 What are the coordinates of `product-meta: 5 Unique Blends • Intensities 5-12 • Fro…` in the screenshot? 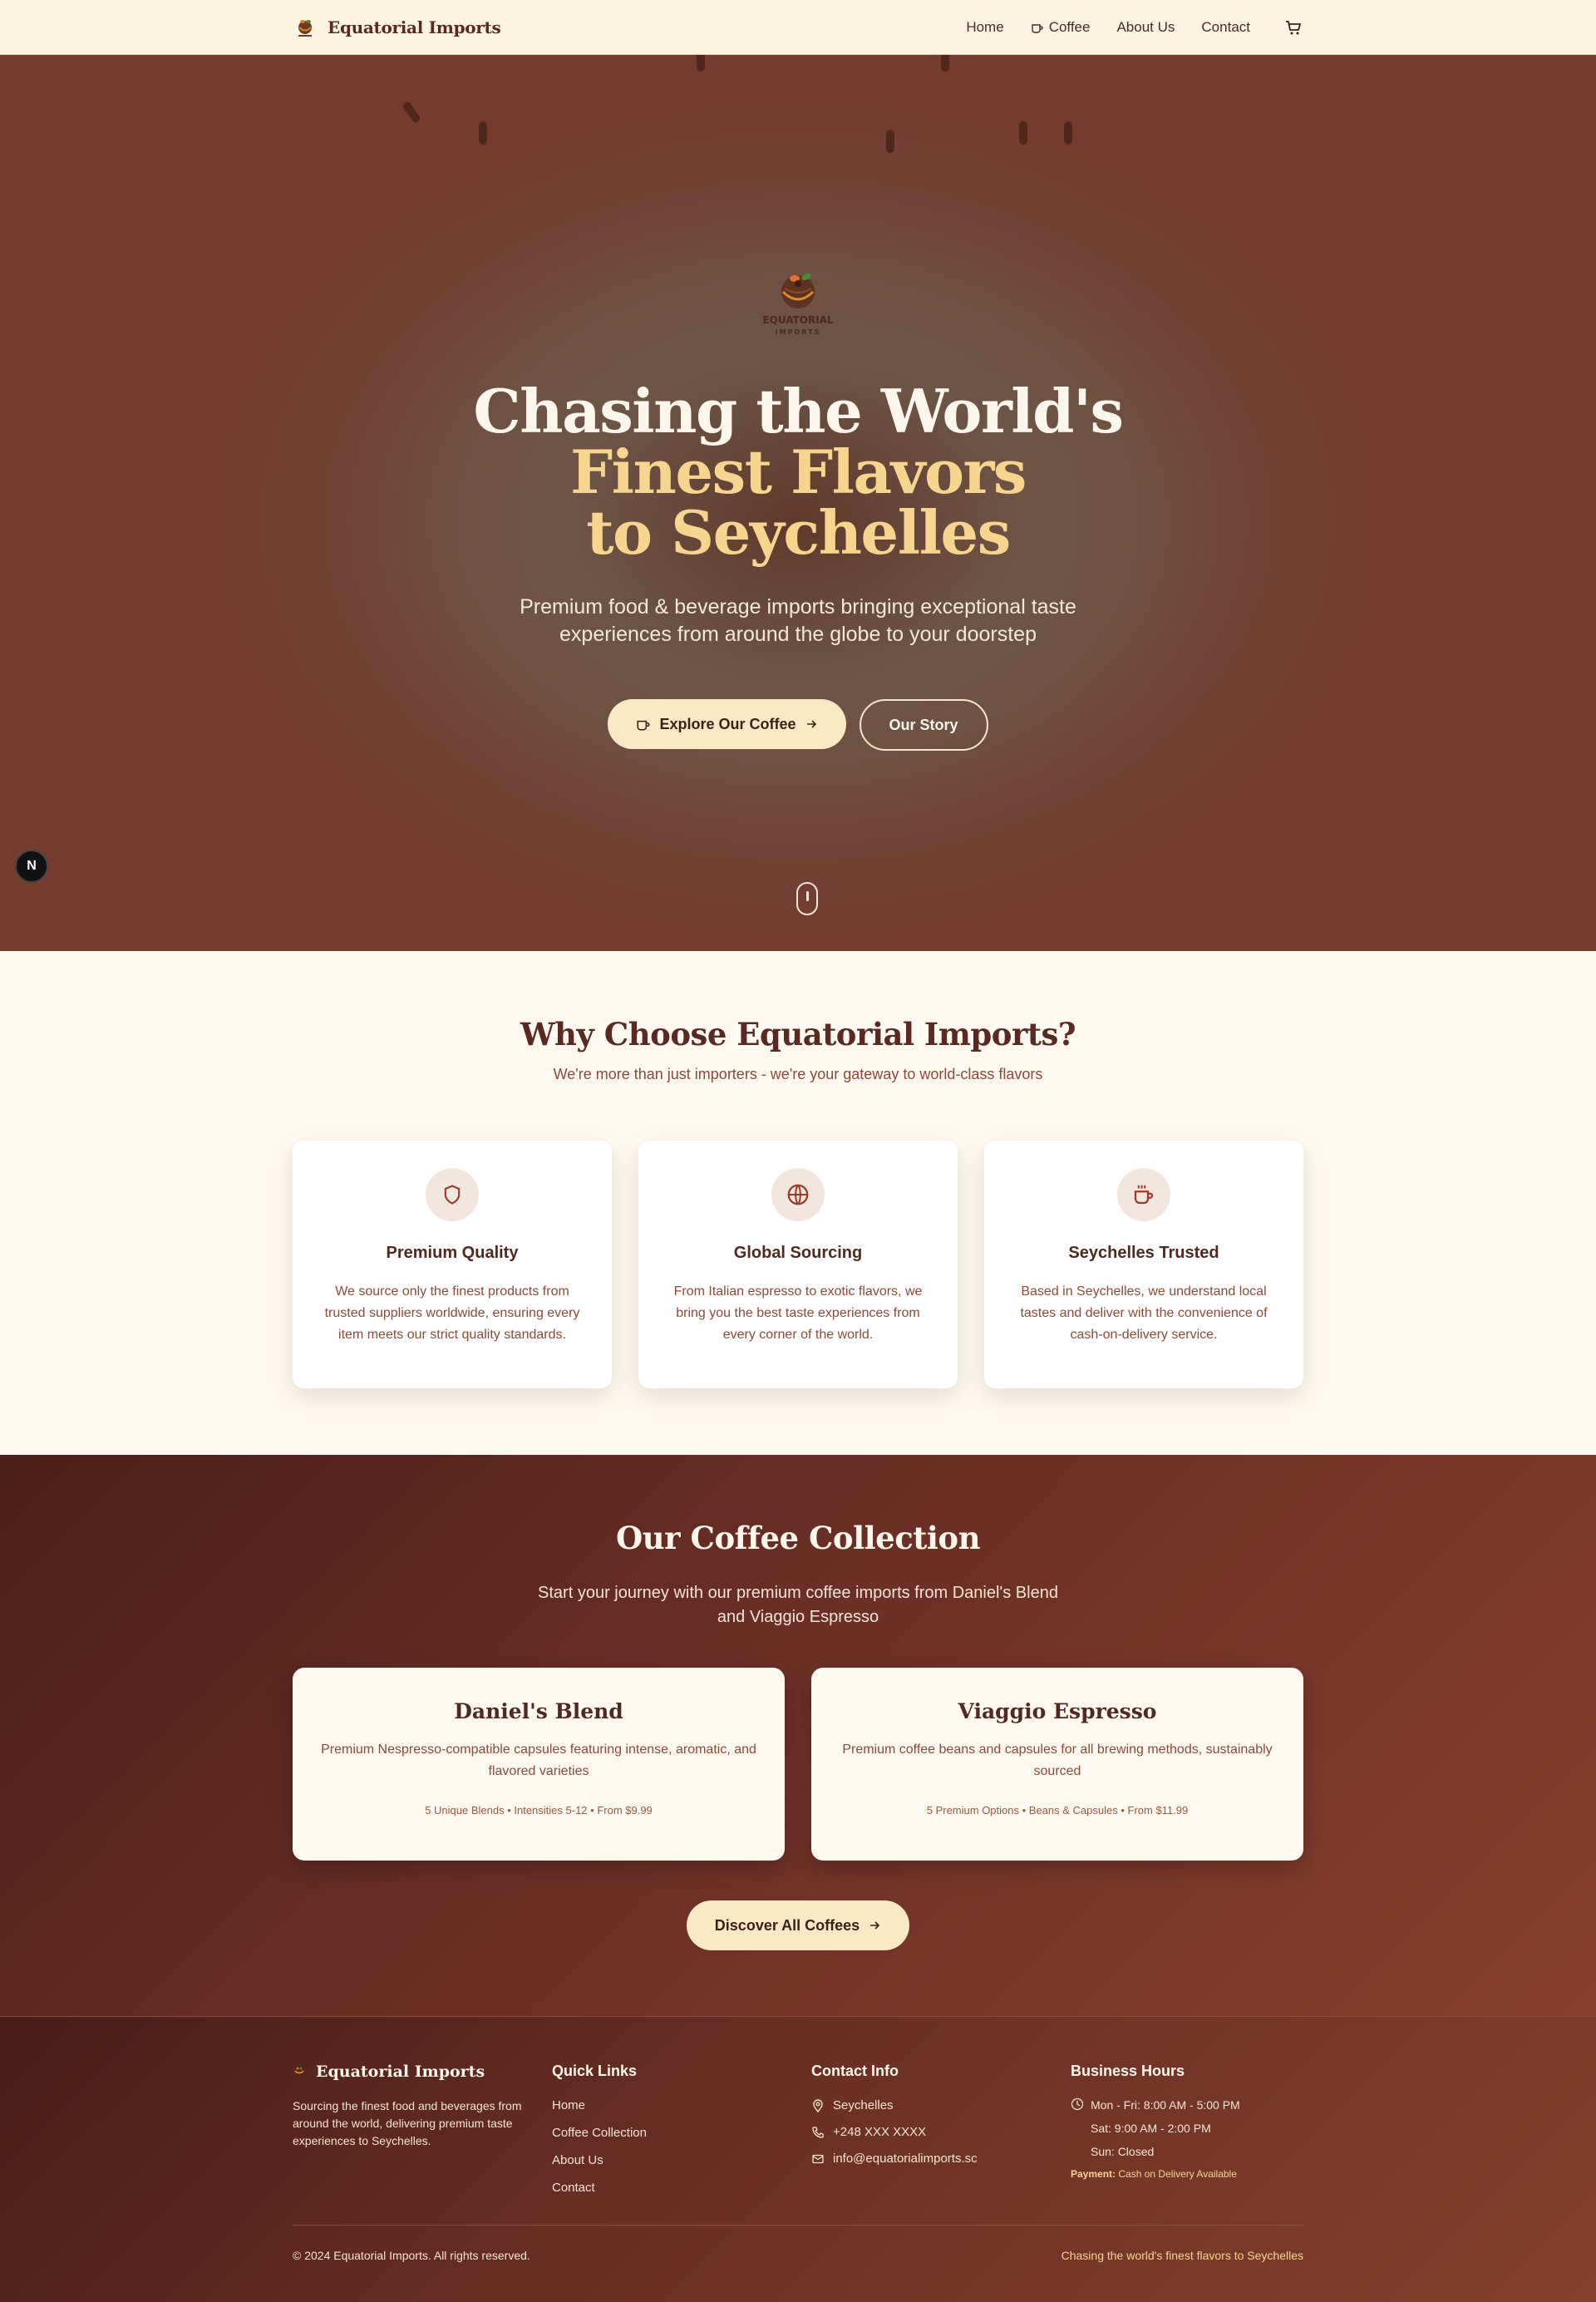 It's located at (539, 1810).